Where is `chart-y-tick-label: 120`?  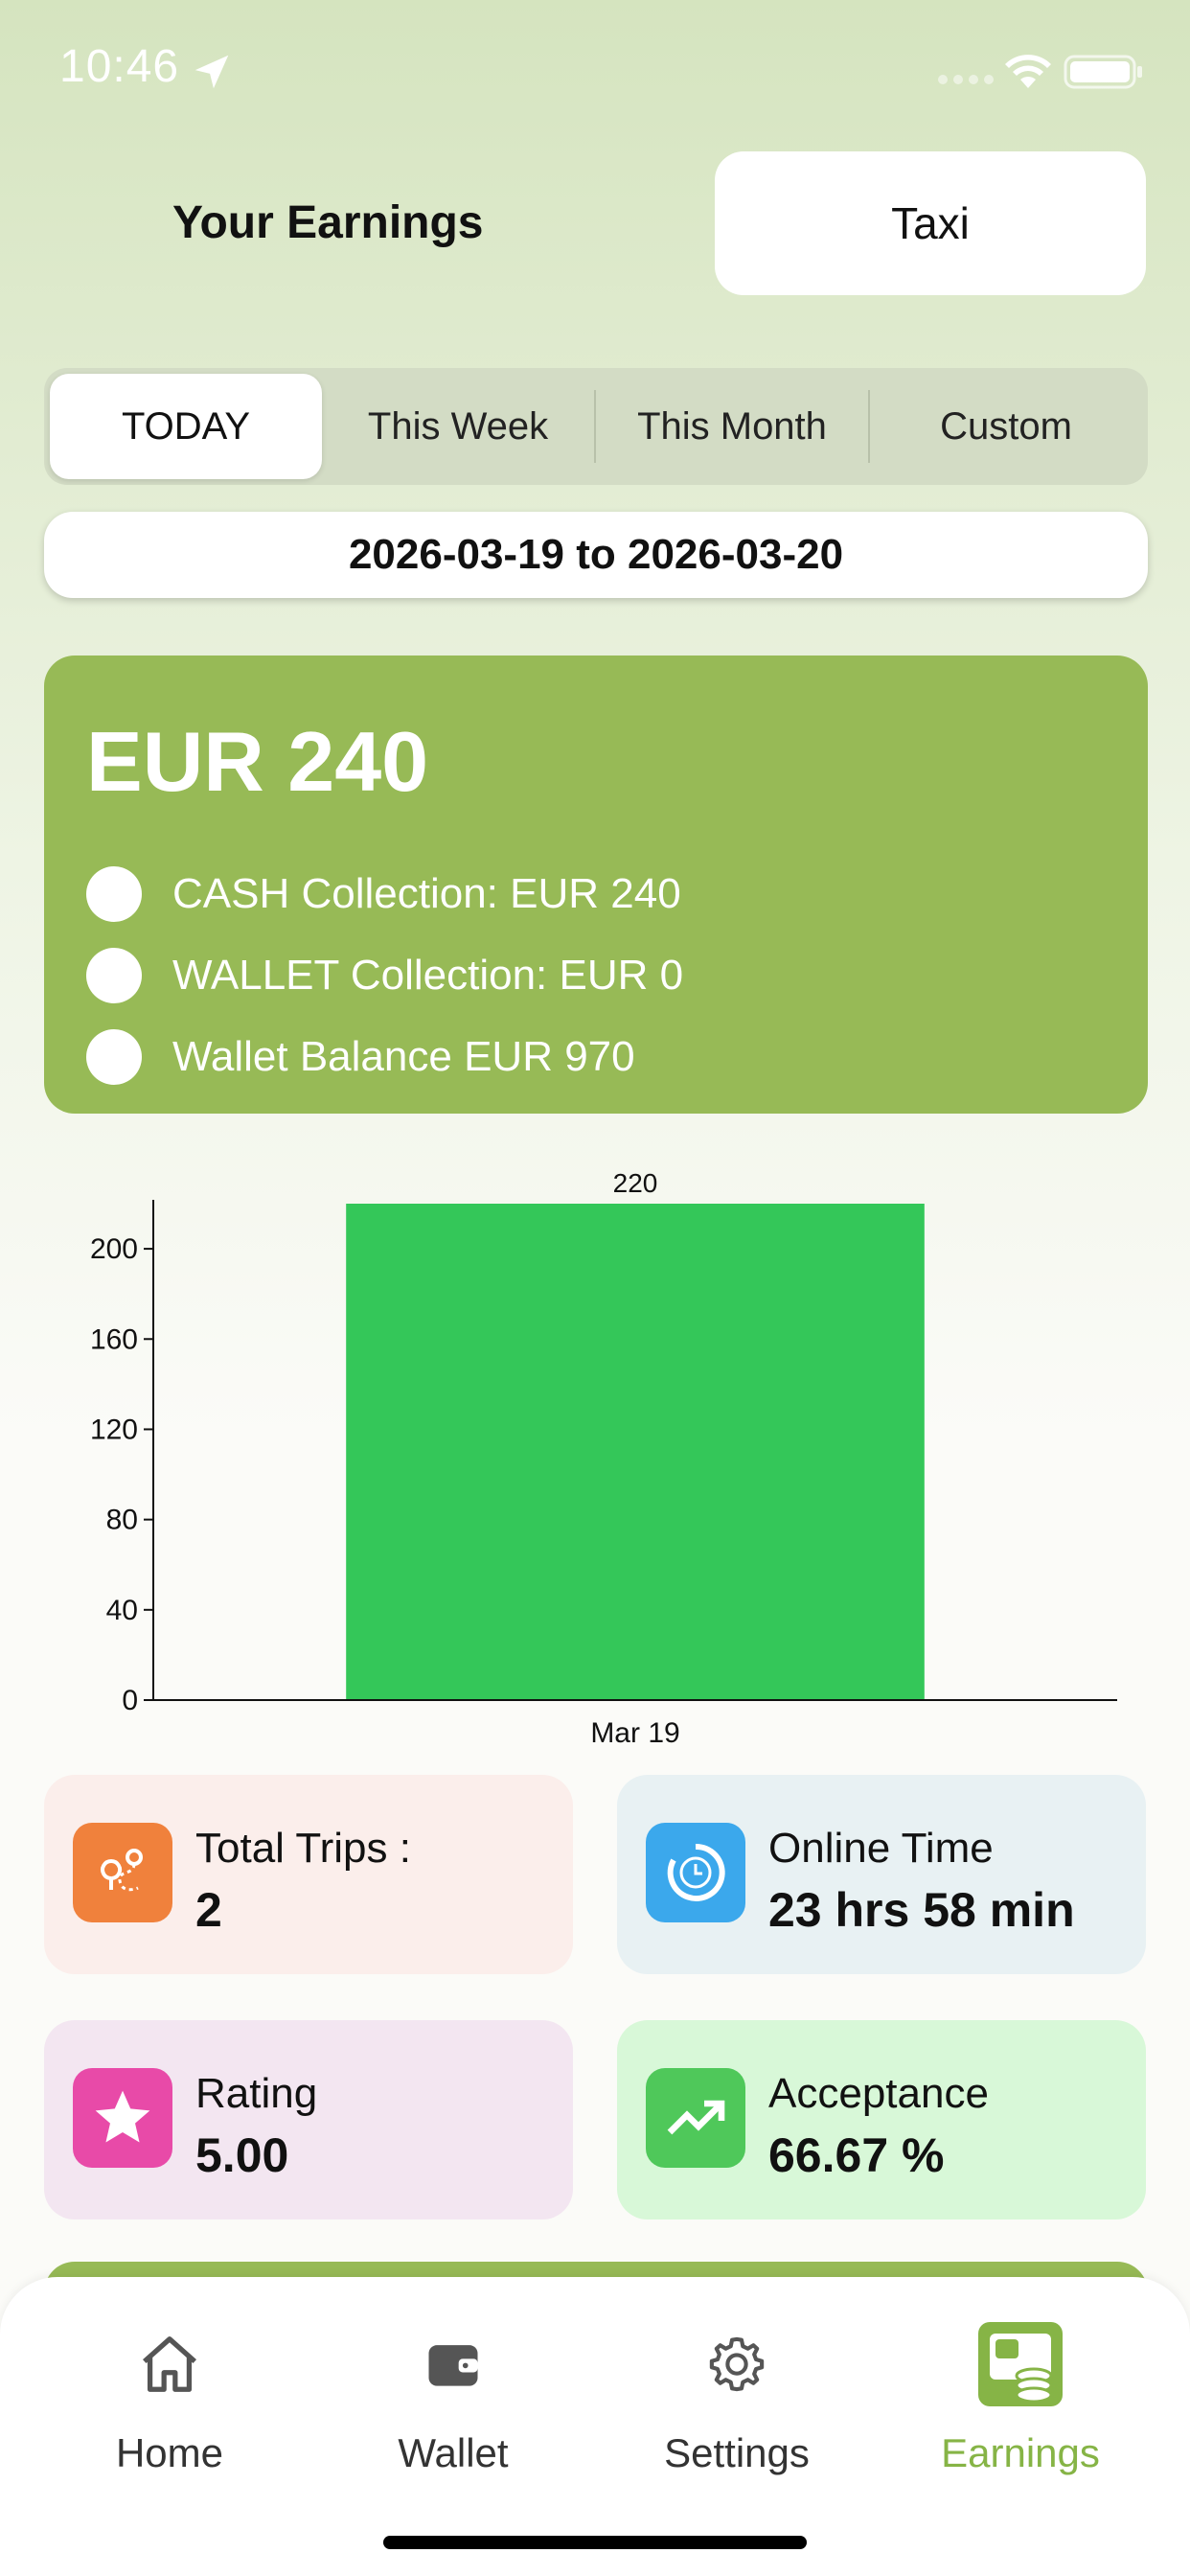
chart-y-tick-label: 120 is located at coordinates (114, 1429).